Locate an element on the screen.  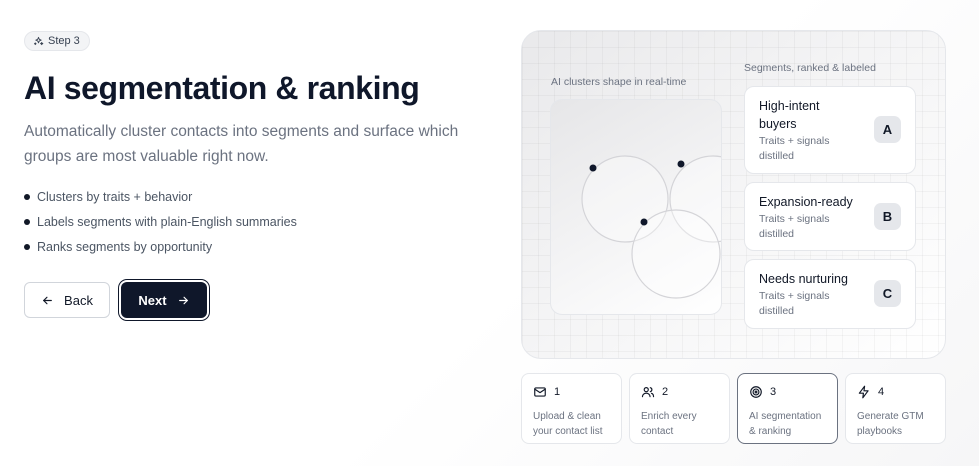
feature-text: Ranks segments by opportunity is located at coordinates (125, 246).